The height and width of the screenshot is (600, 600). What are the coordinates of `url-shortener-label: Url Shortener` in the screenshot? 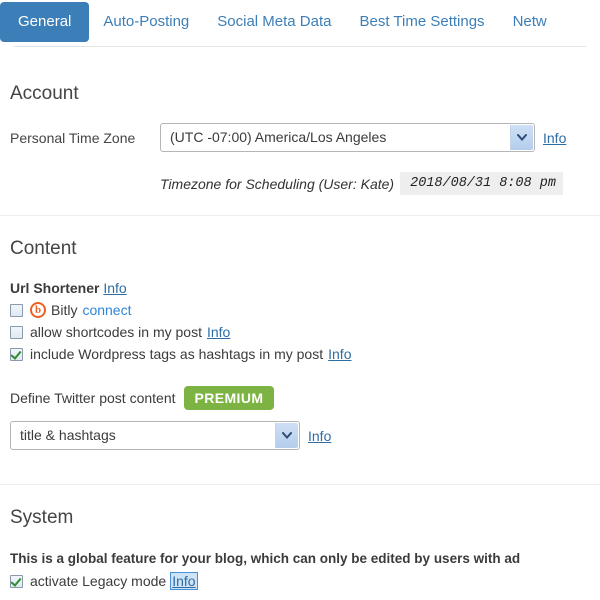 It's located at (55, 288).